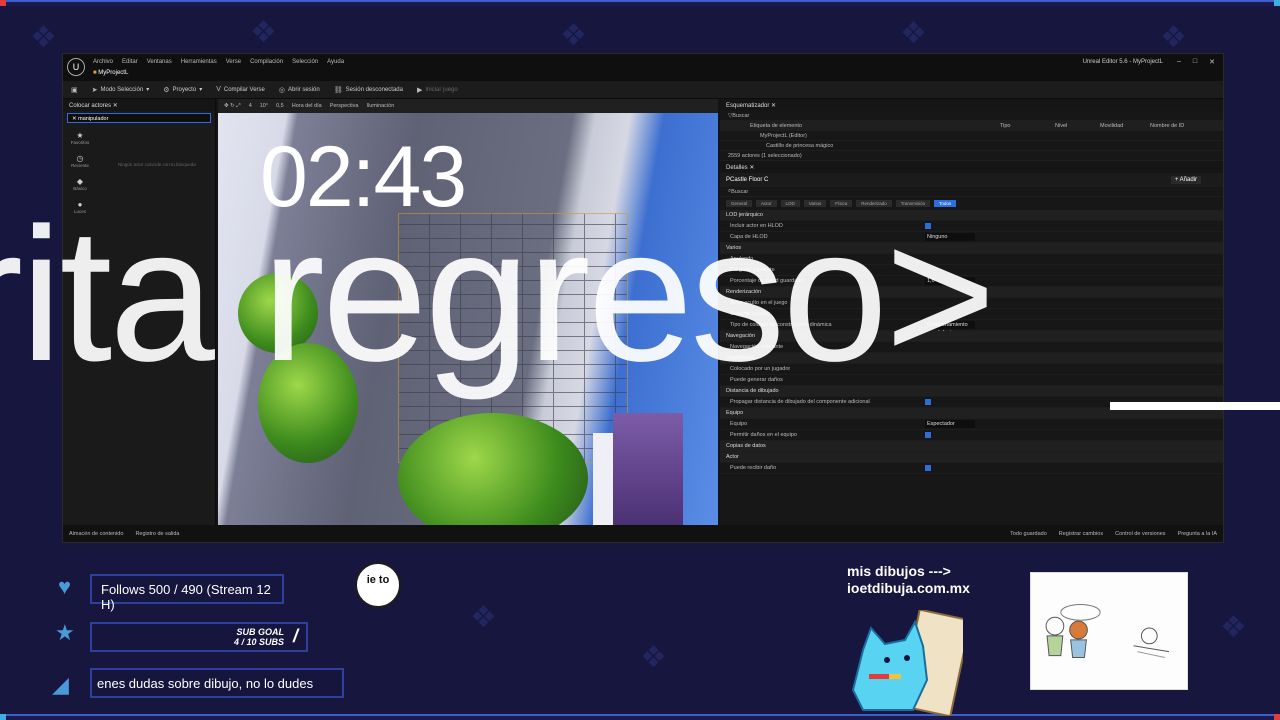 The image size is (1280, 720). Describe the element at coordinates (1277, 717) in the screenshot. I see `frame-corner-red-right` at that location.